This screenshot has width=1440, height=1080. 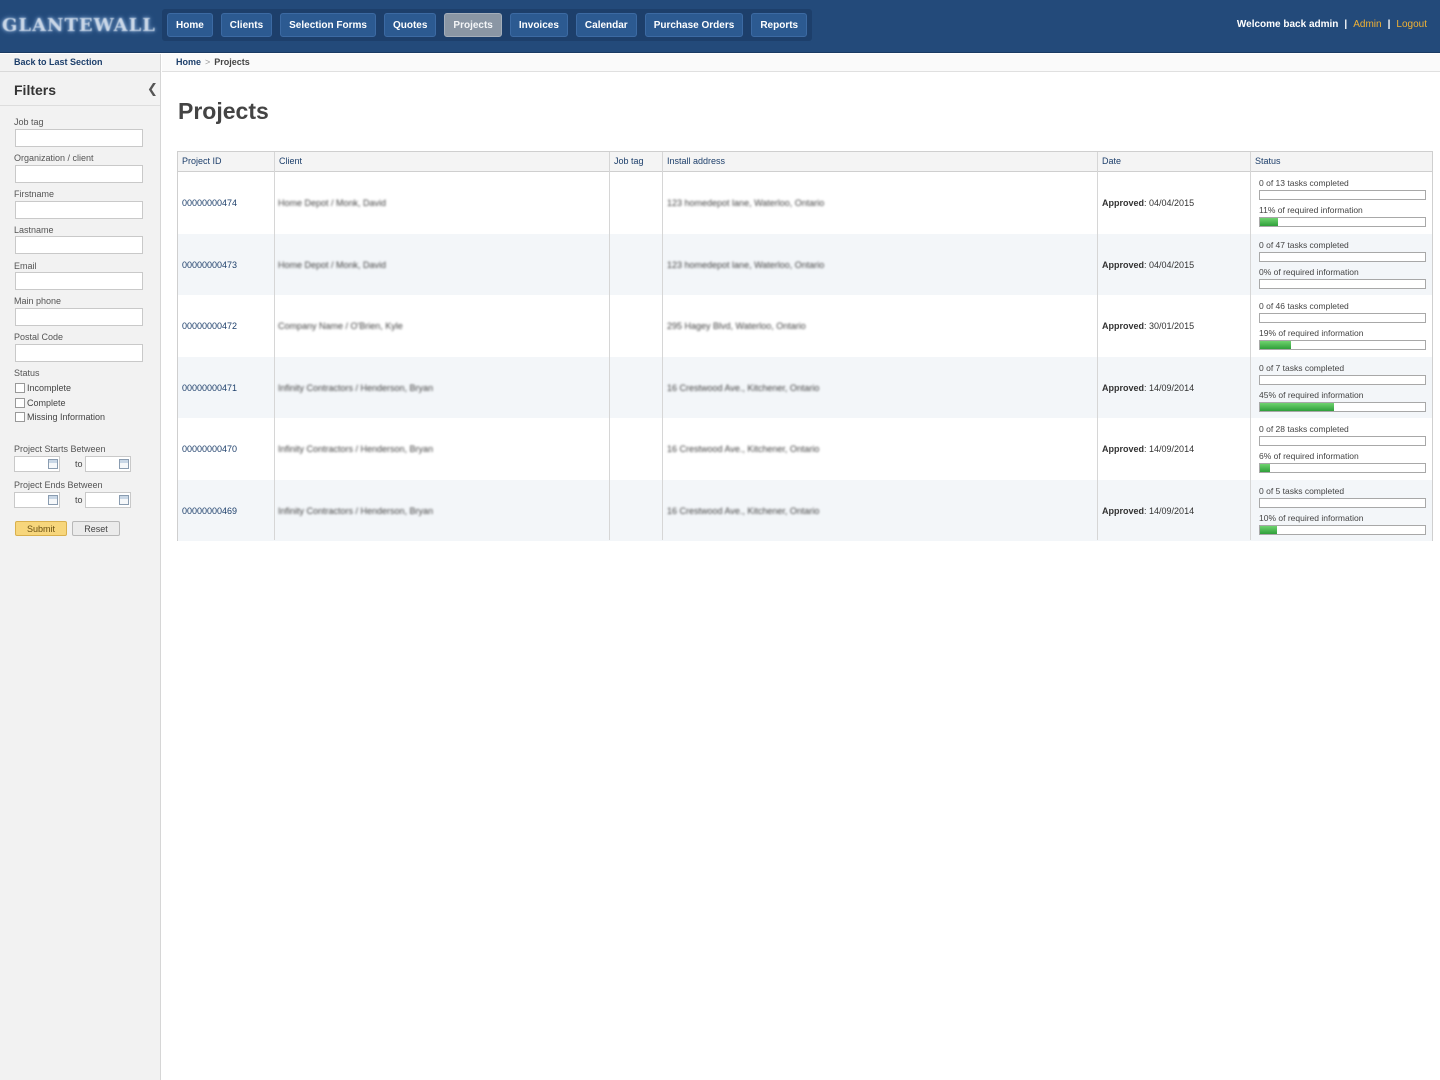 What do you see at coordinates (78, 25) in the screenshot?
I see `brand-logo: GLANTEWALL` at bounding box center [78, 25].